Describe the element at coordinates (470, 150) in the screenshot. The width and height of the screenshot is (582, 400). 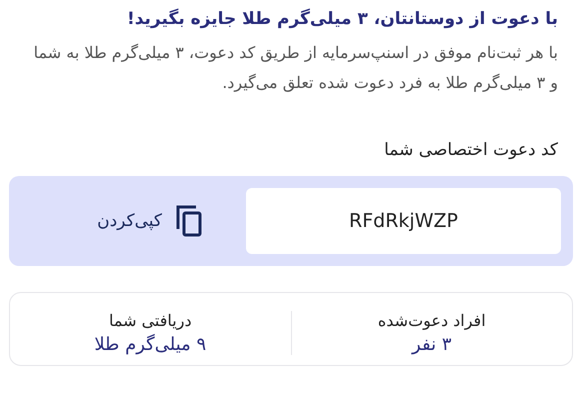
I see `invite-code-label: کد دعوت اختصاصی شما` at that location.